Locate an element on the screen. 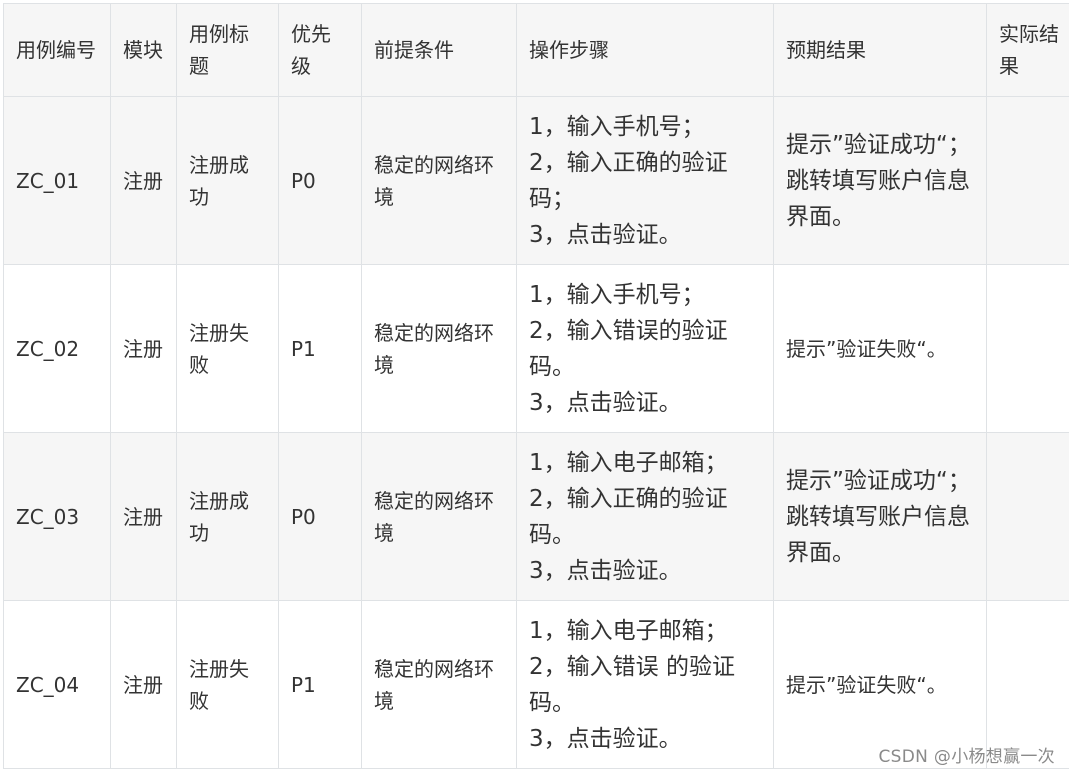 The image size is (1069, 775). step-line: 2，输入错误的验证码。 is located at coordinates (628, 348).